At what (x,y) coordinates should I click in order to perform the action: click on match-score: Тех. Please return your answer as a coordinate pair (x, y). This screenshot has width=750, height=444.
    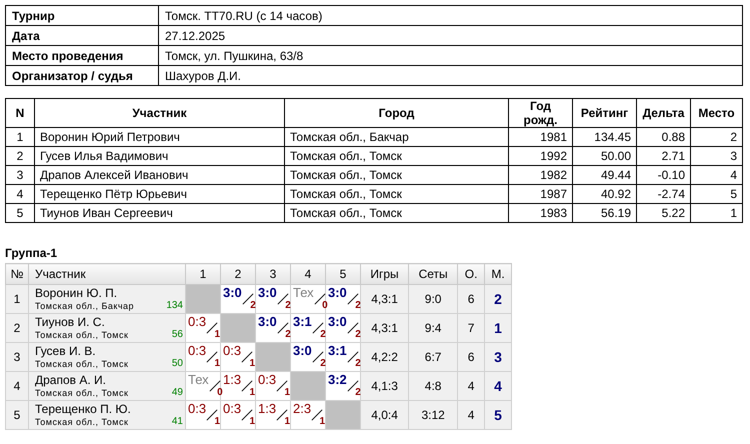
    Looking at the image, I should click on (198, 380).